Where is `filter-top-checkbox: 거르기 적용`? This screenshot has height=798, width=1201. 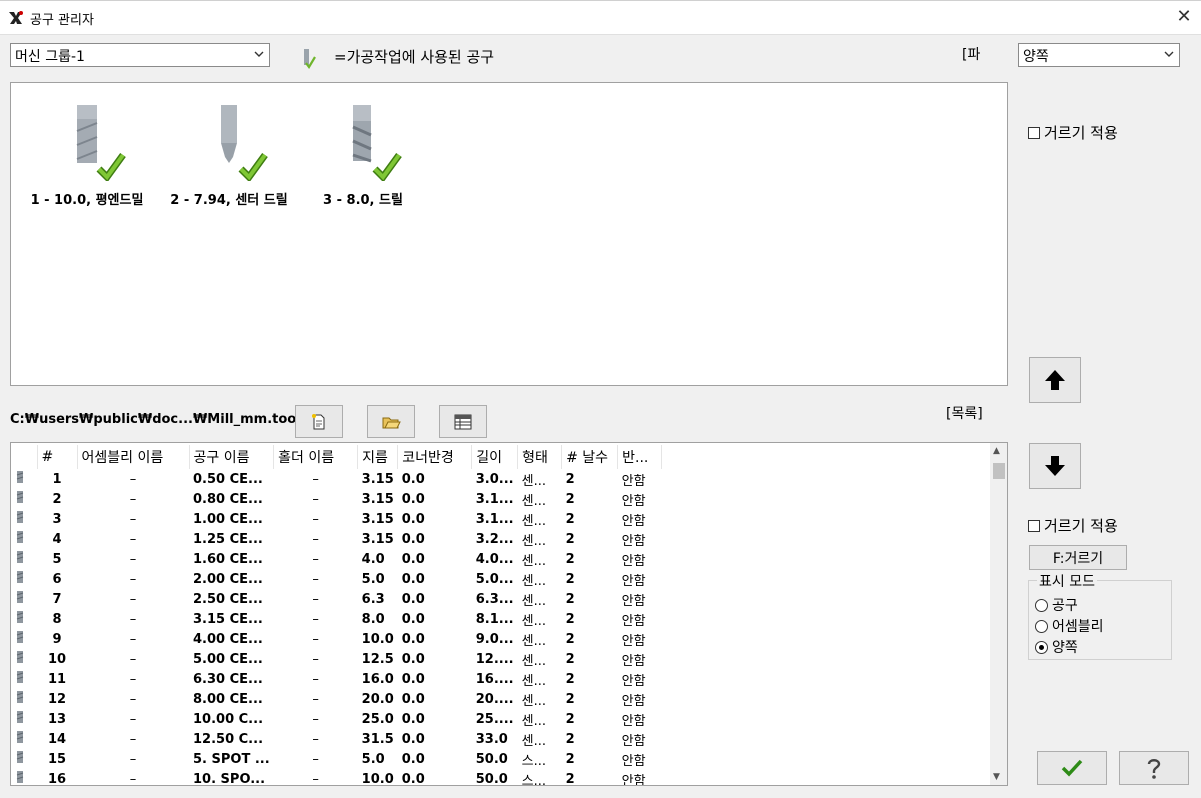 filter-top-checkbox: 거르기 적용 is located at coordinates (1073, 132).